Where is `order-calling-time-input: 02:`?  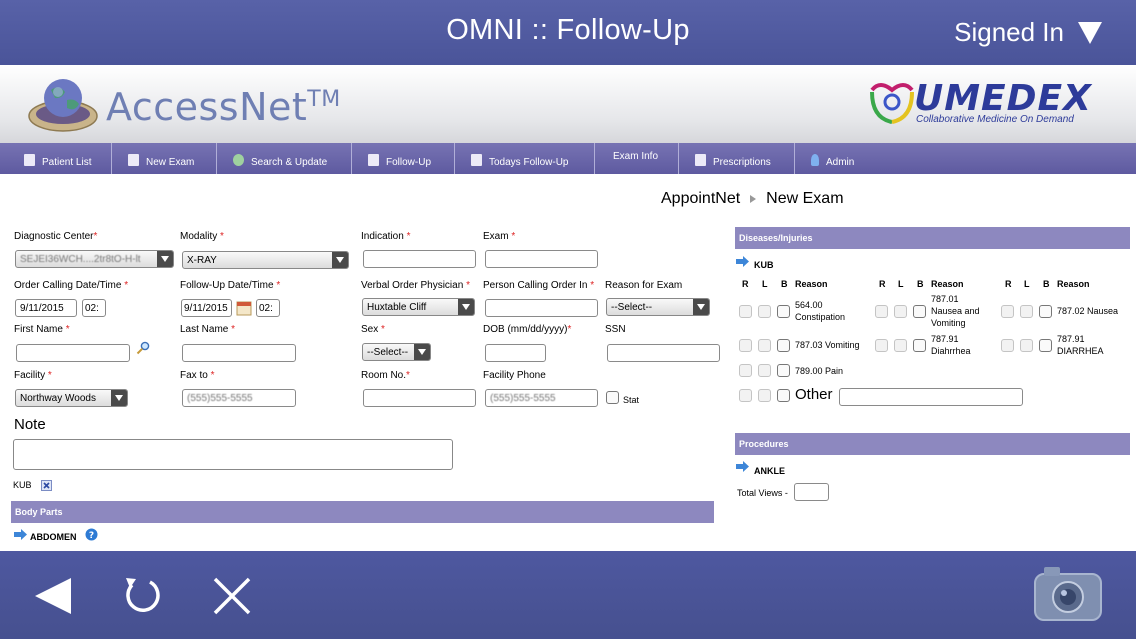
order-calling-time-input: 02: is located at coordinates (94, 308).